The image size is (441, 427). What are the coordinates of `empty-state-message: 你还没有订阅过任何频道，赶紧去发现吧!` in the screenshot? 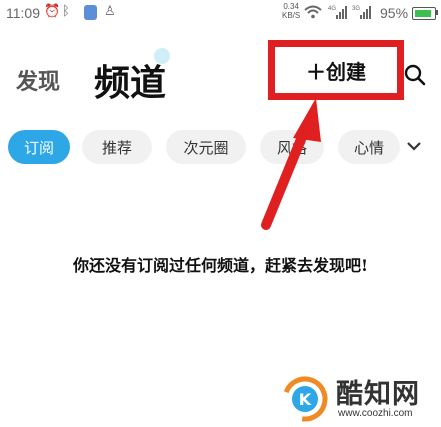 It's located at (220, 265).